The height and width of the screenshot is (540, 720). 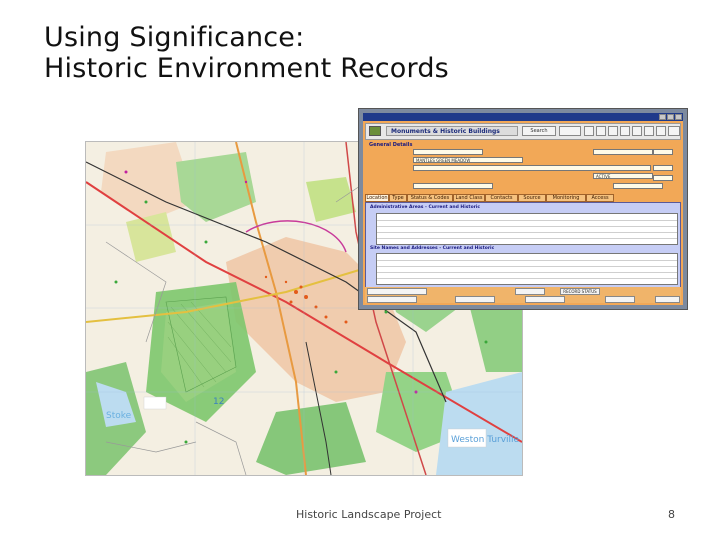 I want to click on tab-contacts: Contacts, so click(x=501, y=198).